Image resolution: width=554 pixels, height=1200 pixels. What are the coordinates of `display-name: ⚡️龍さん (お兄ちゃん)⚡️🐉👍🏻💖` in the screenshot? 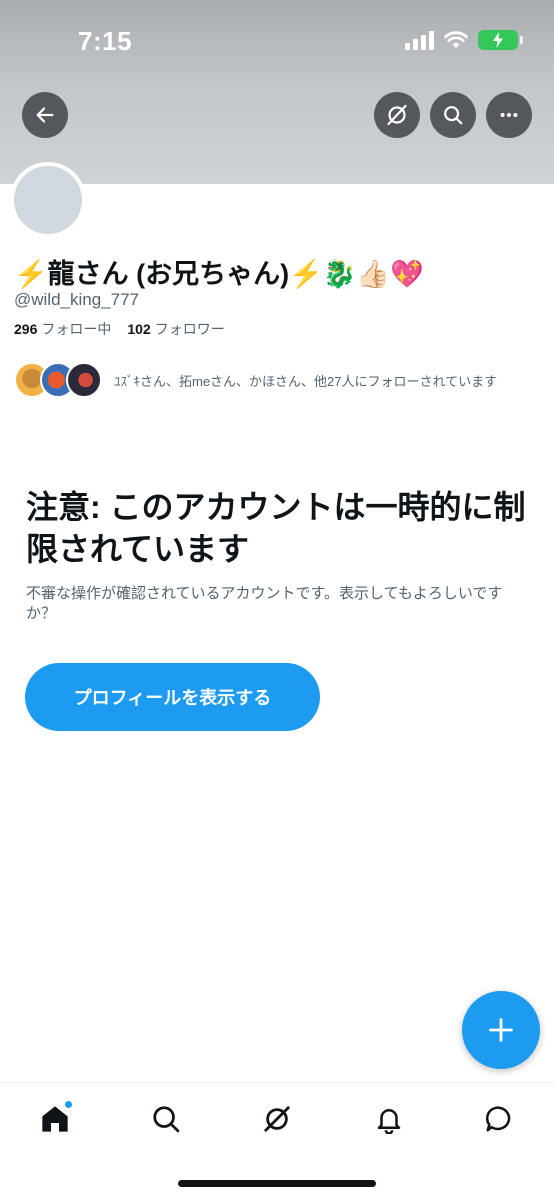 It's located at (219, 274).